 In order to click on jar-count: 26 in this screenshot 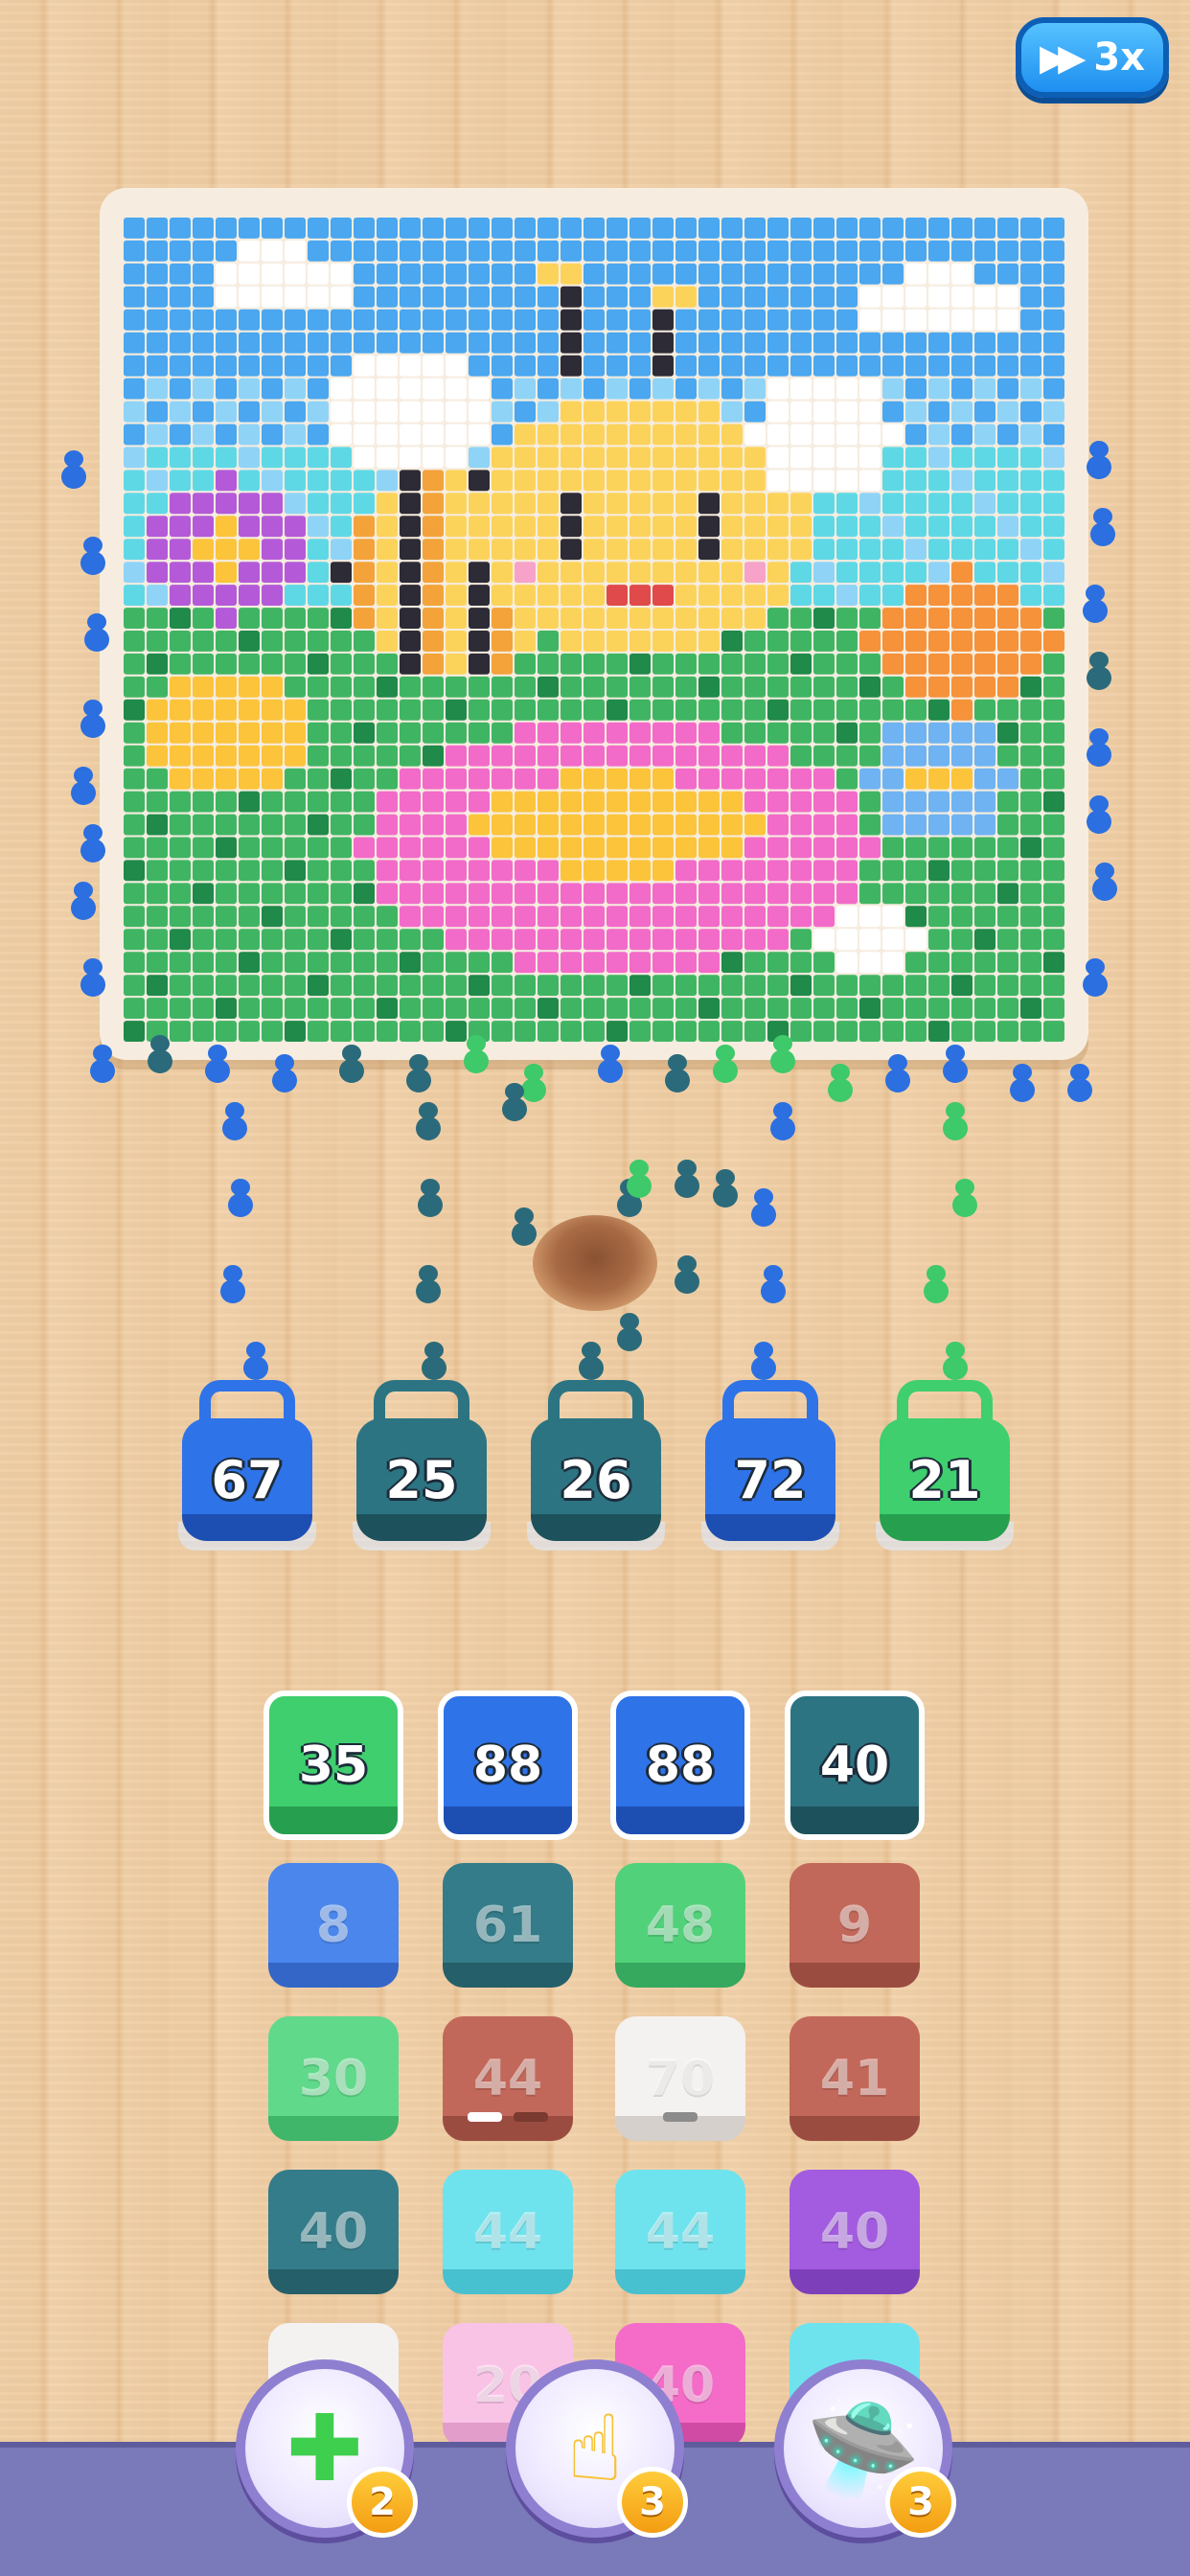, I will do `click(596, 1479)`.